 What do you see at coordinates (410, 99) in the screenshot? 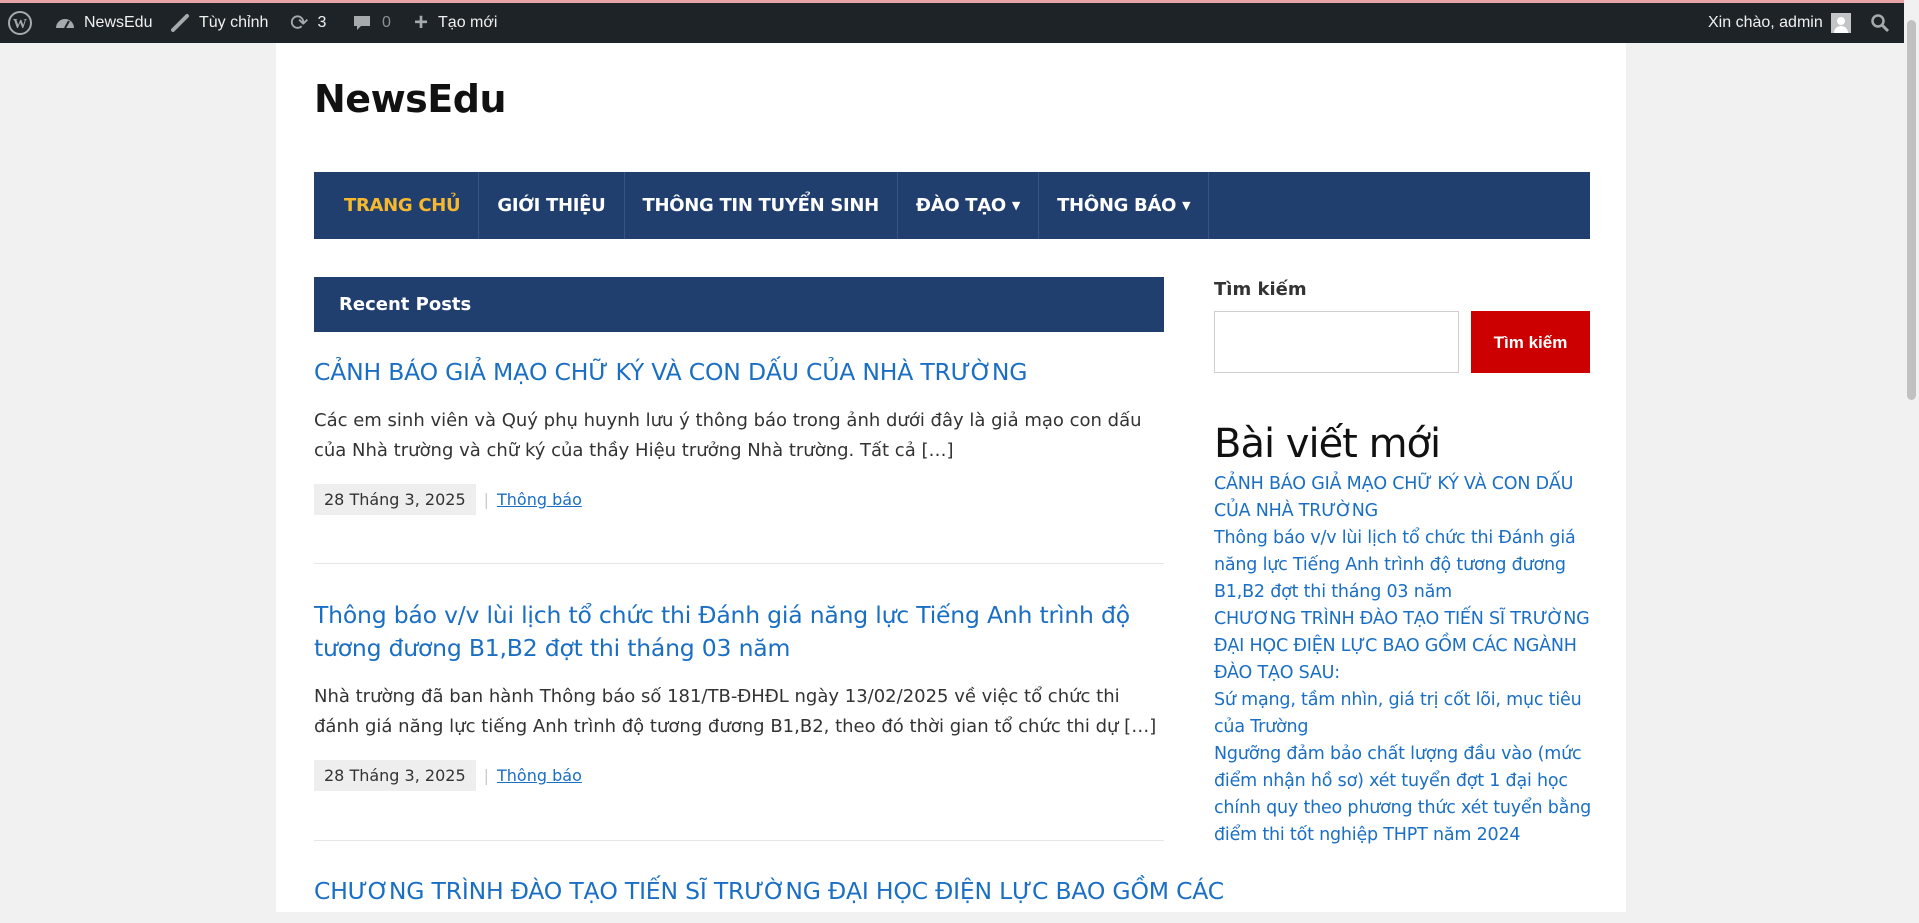
I see `site-title: NewsEdu` at bounding box center [410, 99].